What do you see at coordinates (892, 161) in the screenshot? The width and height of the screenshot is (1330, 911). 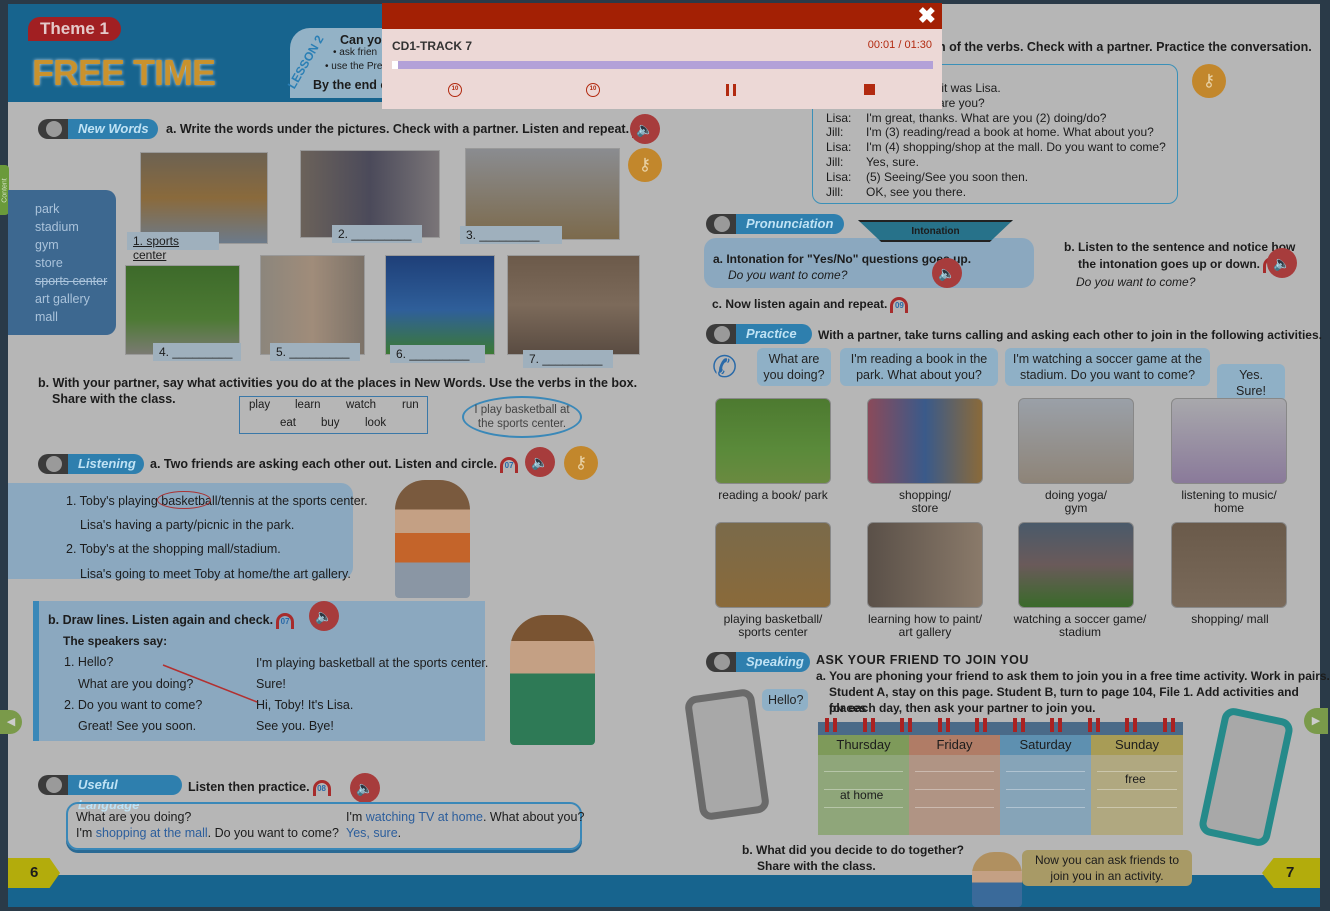 I see `dialogue-text: Yes, sure.` at bounding box center [892, 161].